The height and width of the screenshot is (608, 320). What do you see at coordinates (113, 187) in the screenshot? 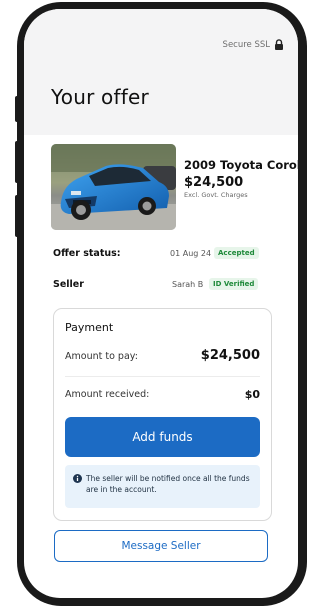
I see `vehicle-image` at bounding box center [113, 187].